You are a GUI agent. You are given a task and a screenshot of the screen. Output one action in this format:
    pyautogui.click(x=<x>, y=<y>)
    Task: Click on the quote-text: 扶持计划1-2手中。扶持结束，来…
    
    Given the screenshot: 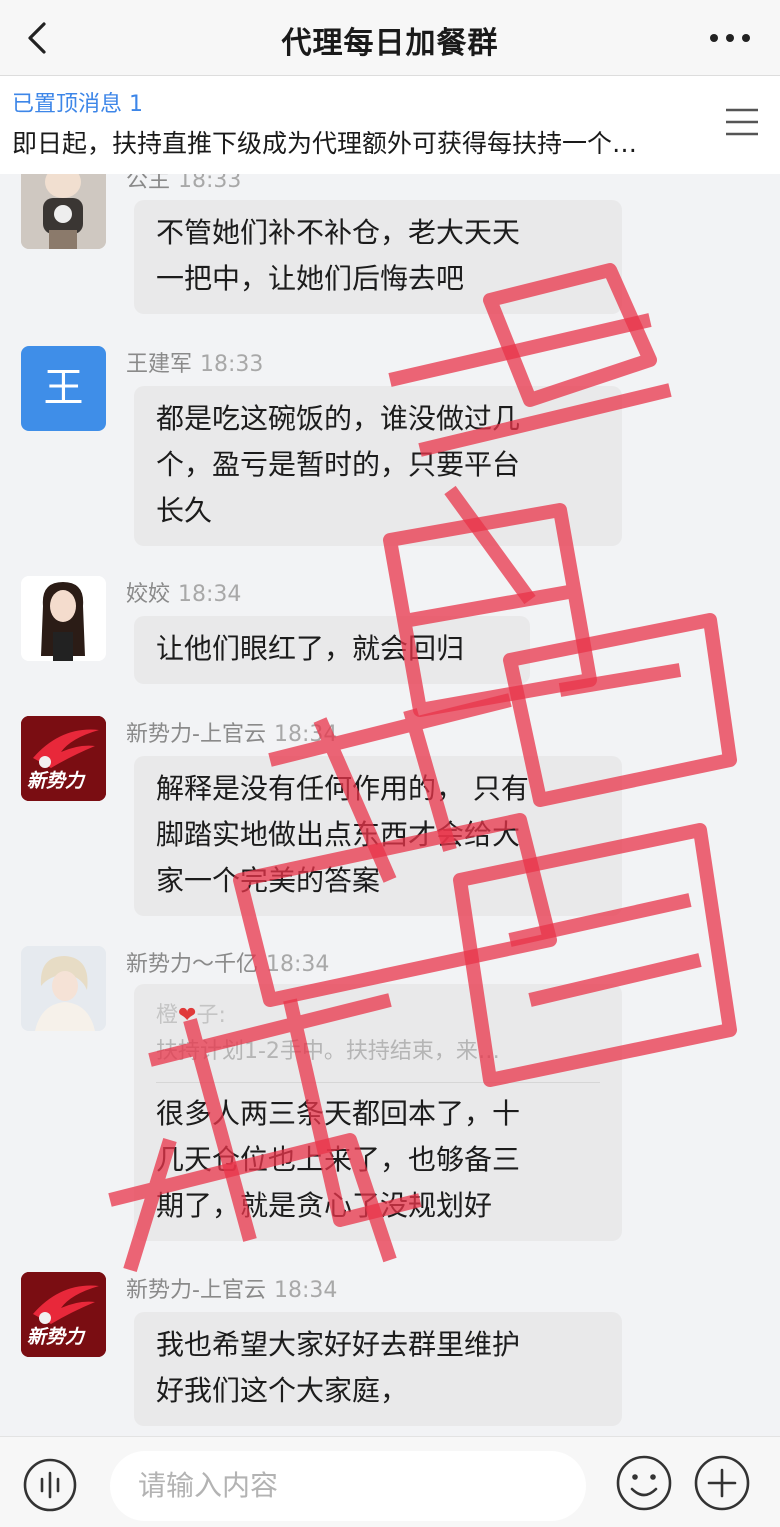 What is the action you would take?
    pyautogui.click(x=328, y=1051)
    